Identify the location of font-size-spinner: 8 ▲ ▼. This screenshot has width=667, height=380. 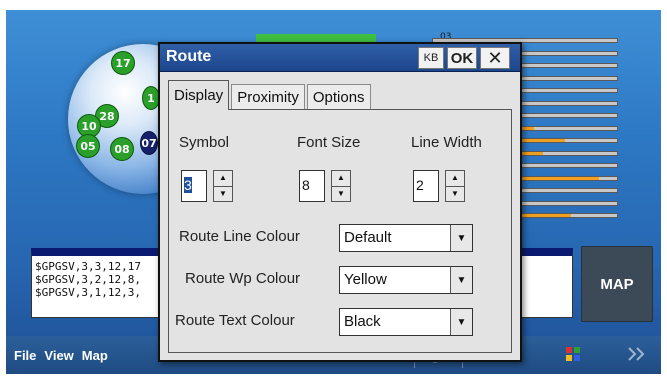
(325, 186).